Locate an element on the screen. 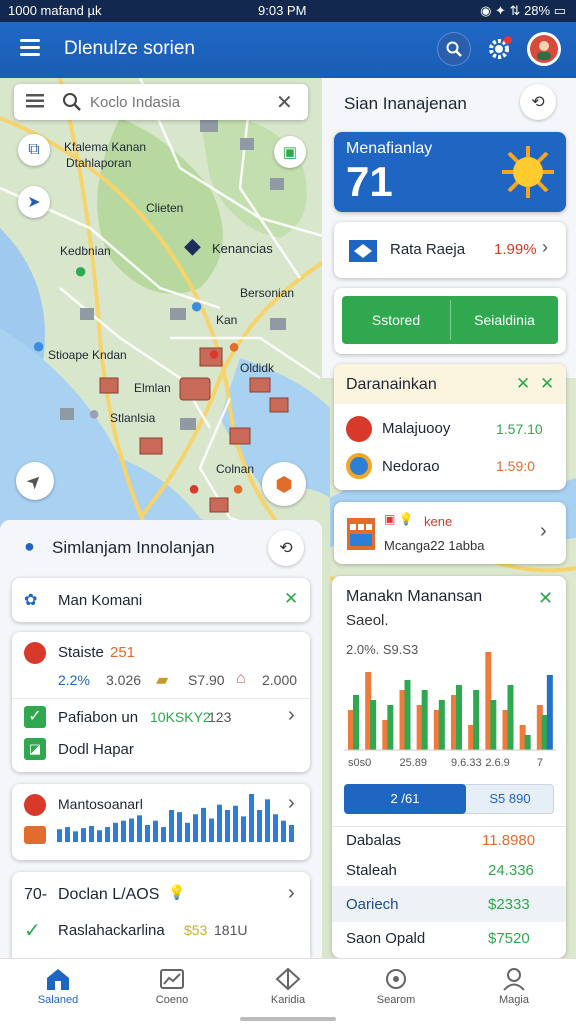 The height and width of the screenshot is (1024, 576). search-button is located at coordinates (454, 49).